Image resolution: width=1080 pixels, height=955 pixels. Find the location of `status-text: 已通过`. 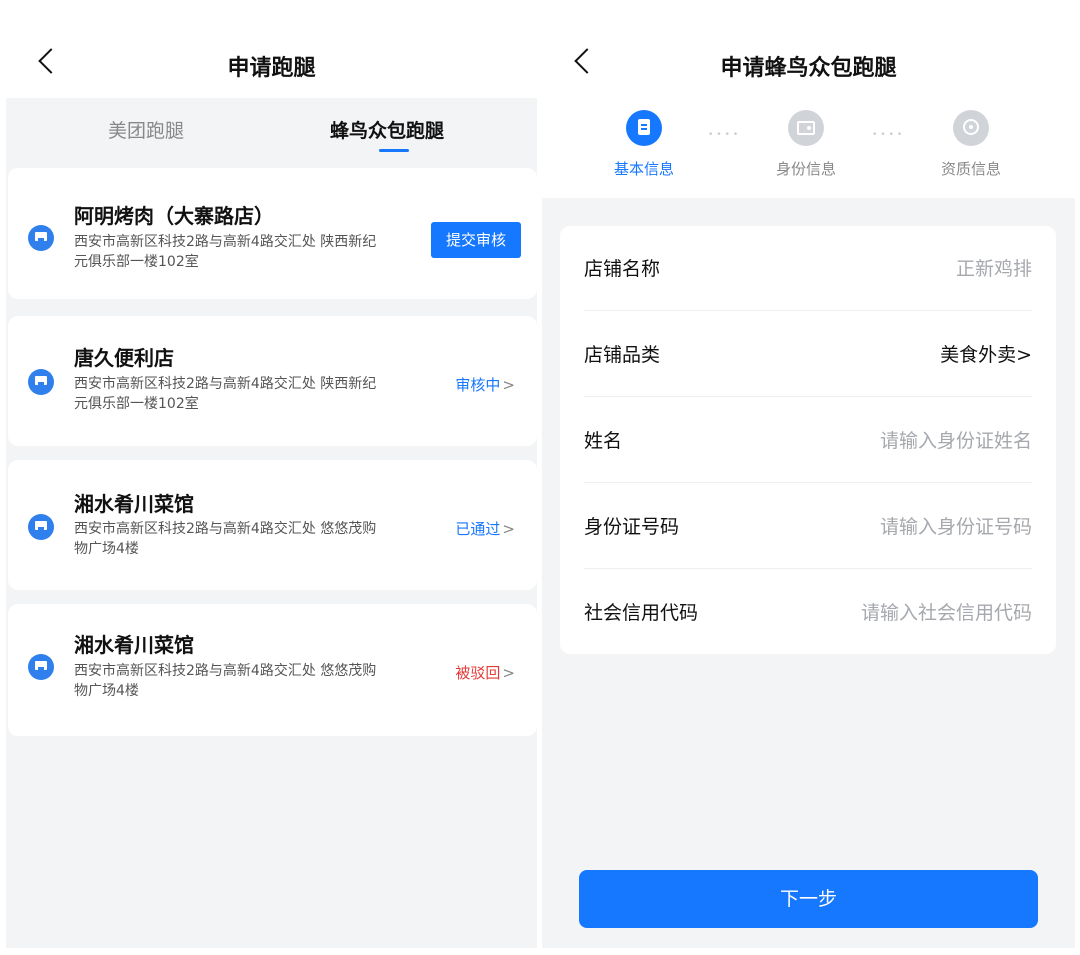

status-text: 已通过 is located at coordinates (478, 529).